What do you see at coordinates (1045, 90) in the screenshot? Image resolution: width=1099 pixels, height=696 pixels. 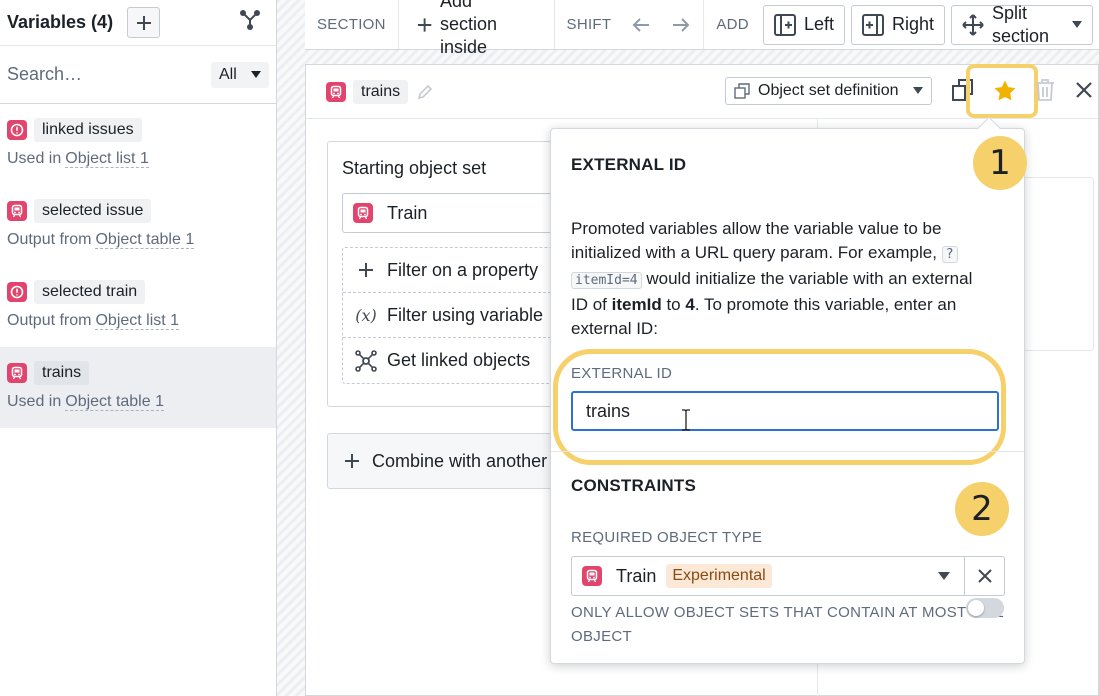 I see `trash-icon` at bounding box center [1045, 90].